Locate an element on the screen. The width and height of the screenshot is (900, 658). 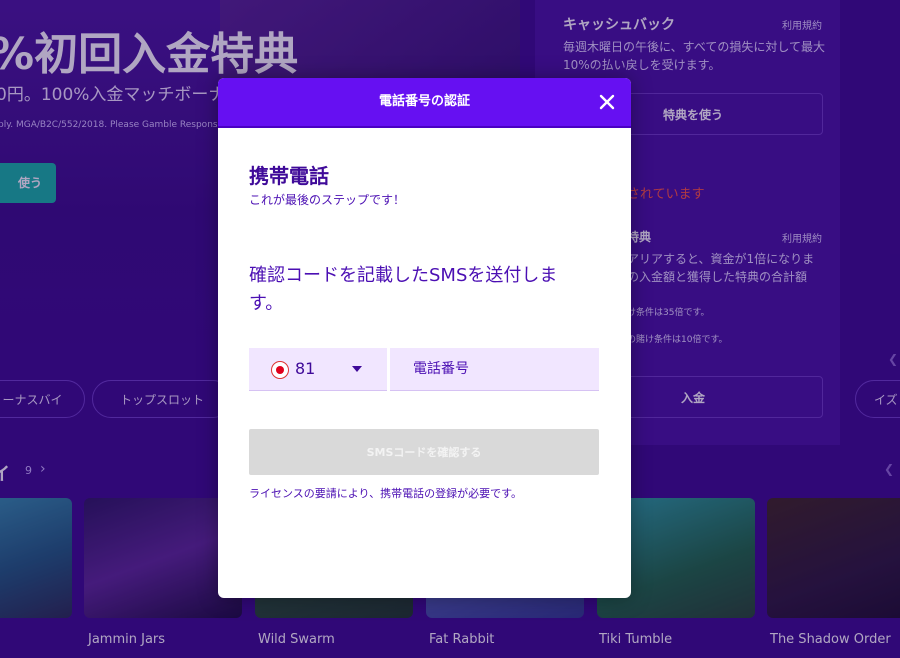
license-note: ライセンスの要請により、携帯電話の登録が必要です。 is located at coordinates (386, 493).